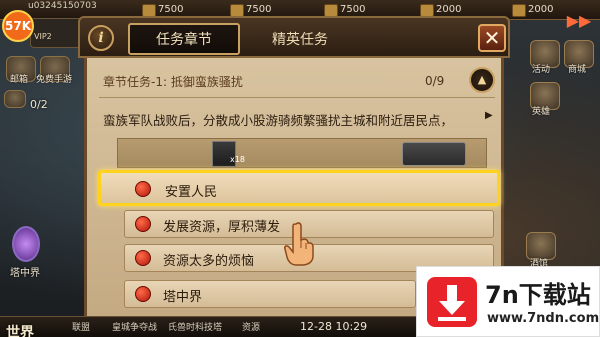 This screenshot has width=600, height=337. What do you see at coordinates (541, 112) in the screenshot?
I see `hero-label: 英雄` at bounding box center [541, 112].